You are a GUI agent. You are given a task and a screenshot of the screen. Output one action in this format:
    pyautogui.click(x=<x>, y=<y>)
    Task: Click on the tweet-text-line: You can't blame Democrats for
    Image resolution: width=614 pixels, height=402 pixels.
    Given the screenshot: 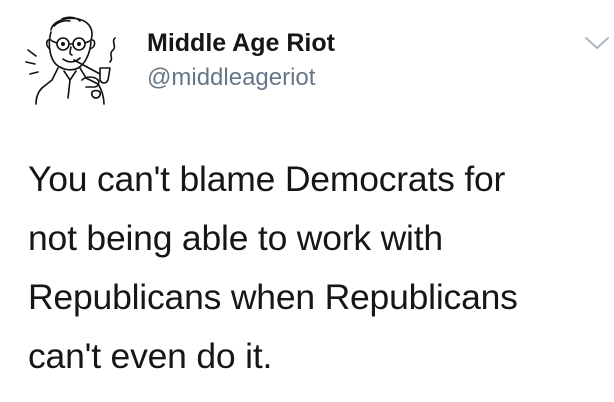 What is the action you would take?
    pyautogui.click(x=267, y=179)
    